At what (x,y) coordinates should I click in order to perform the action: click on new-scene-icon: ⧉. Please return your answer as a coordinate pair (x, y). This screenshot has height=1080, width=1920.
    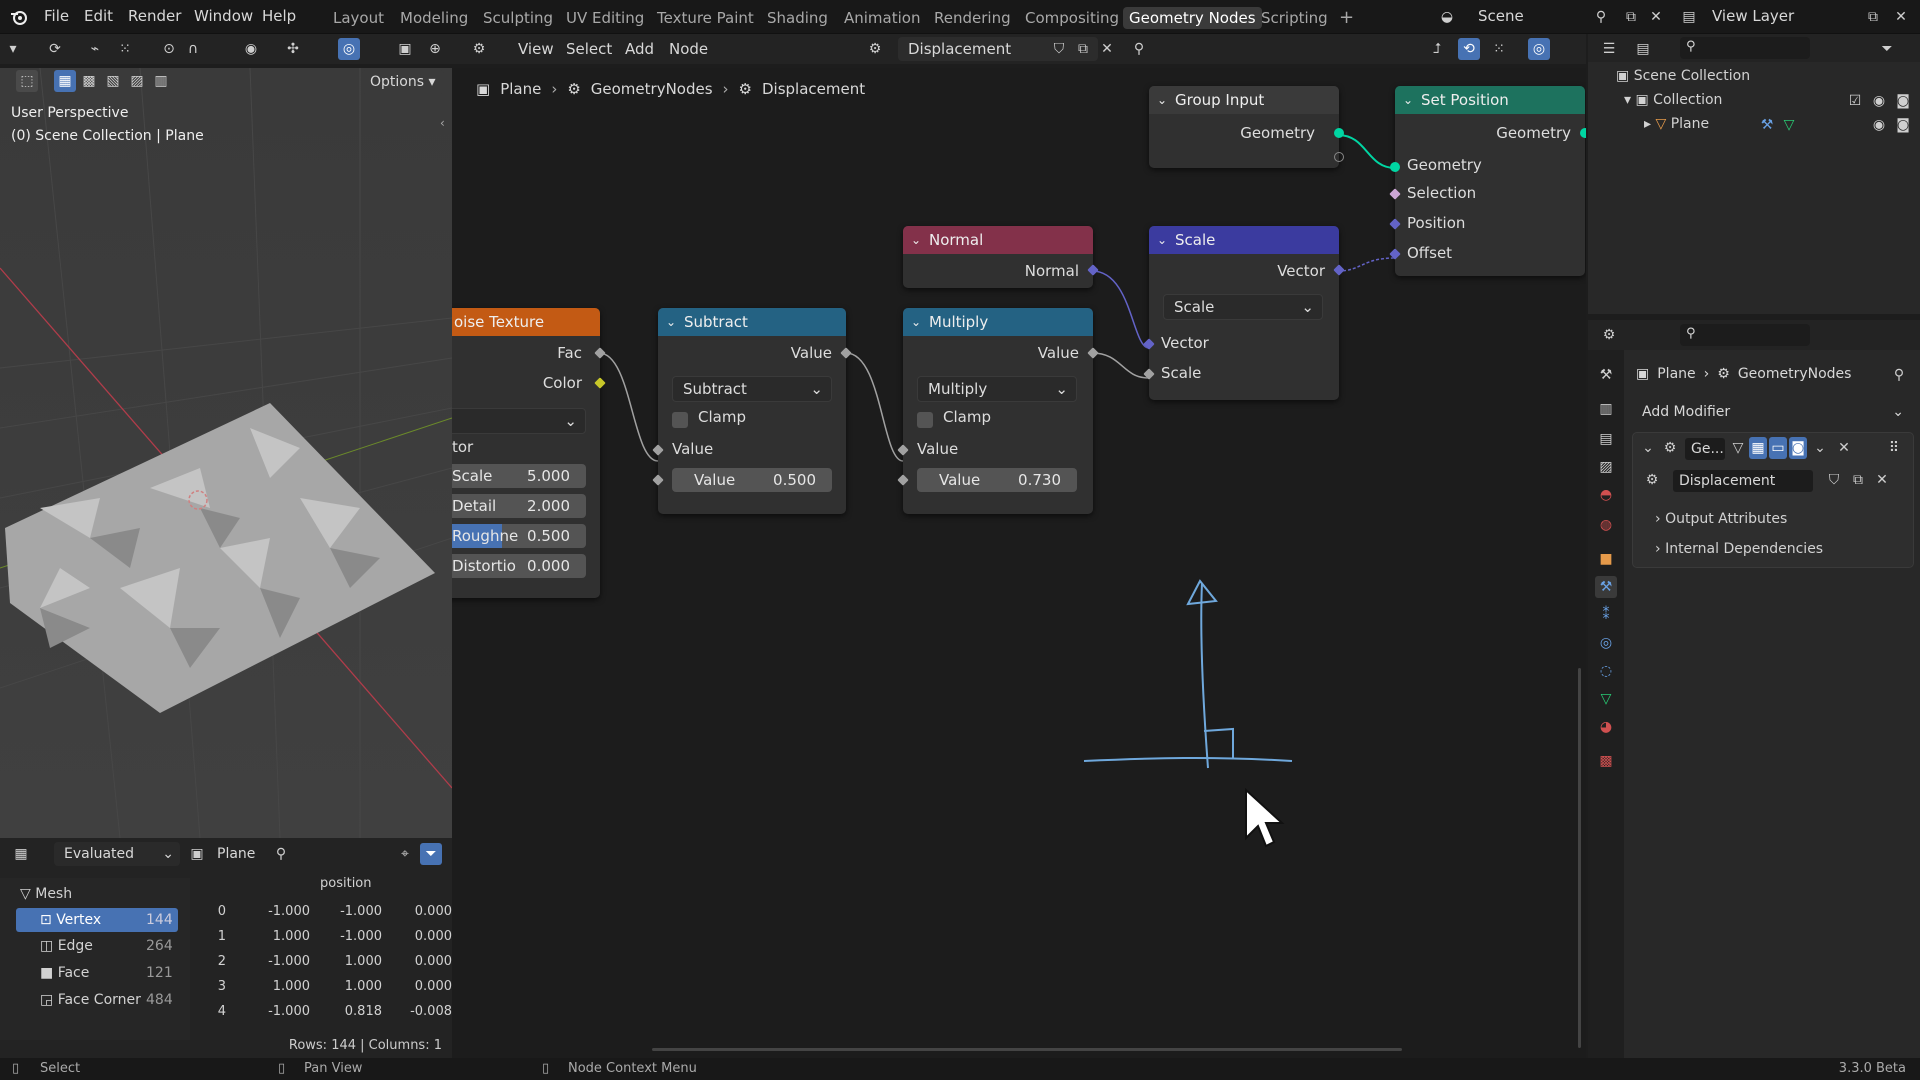
    Looking at the image, I should click on (1631, 17).